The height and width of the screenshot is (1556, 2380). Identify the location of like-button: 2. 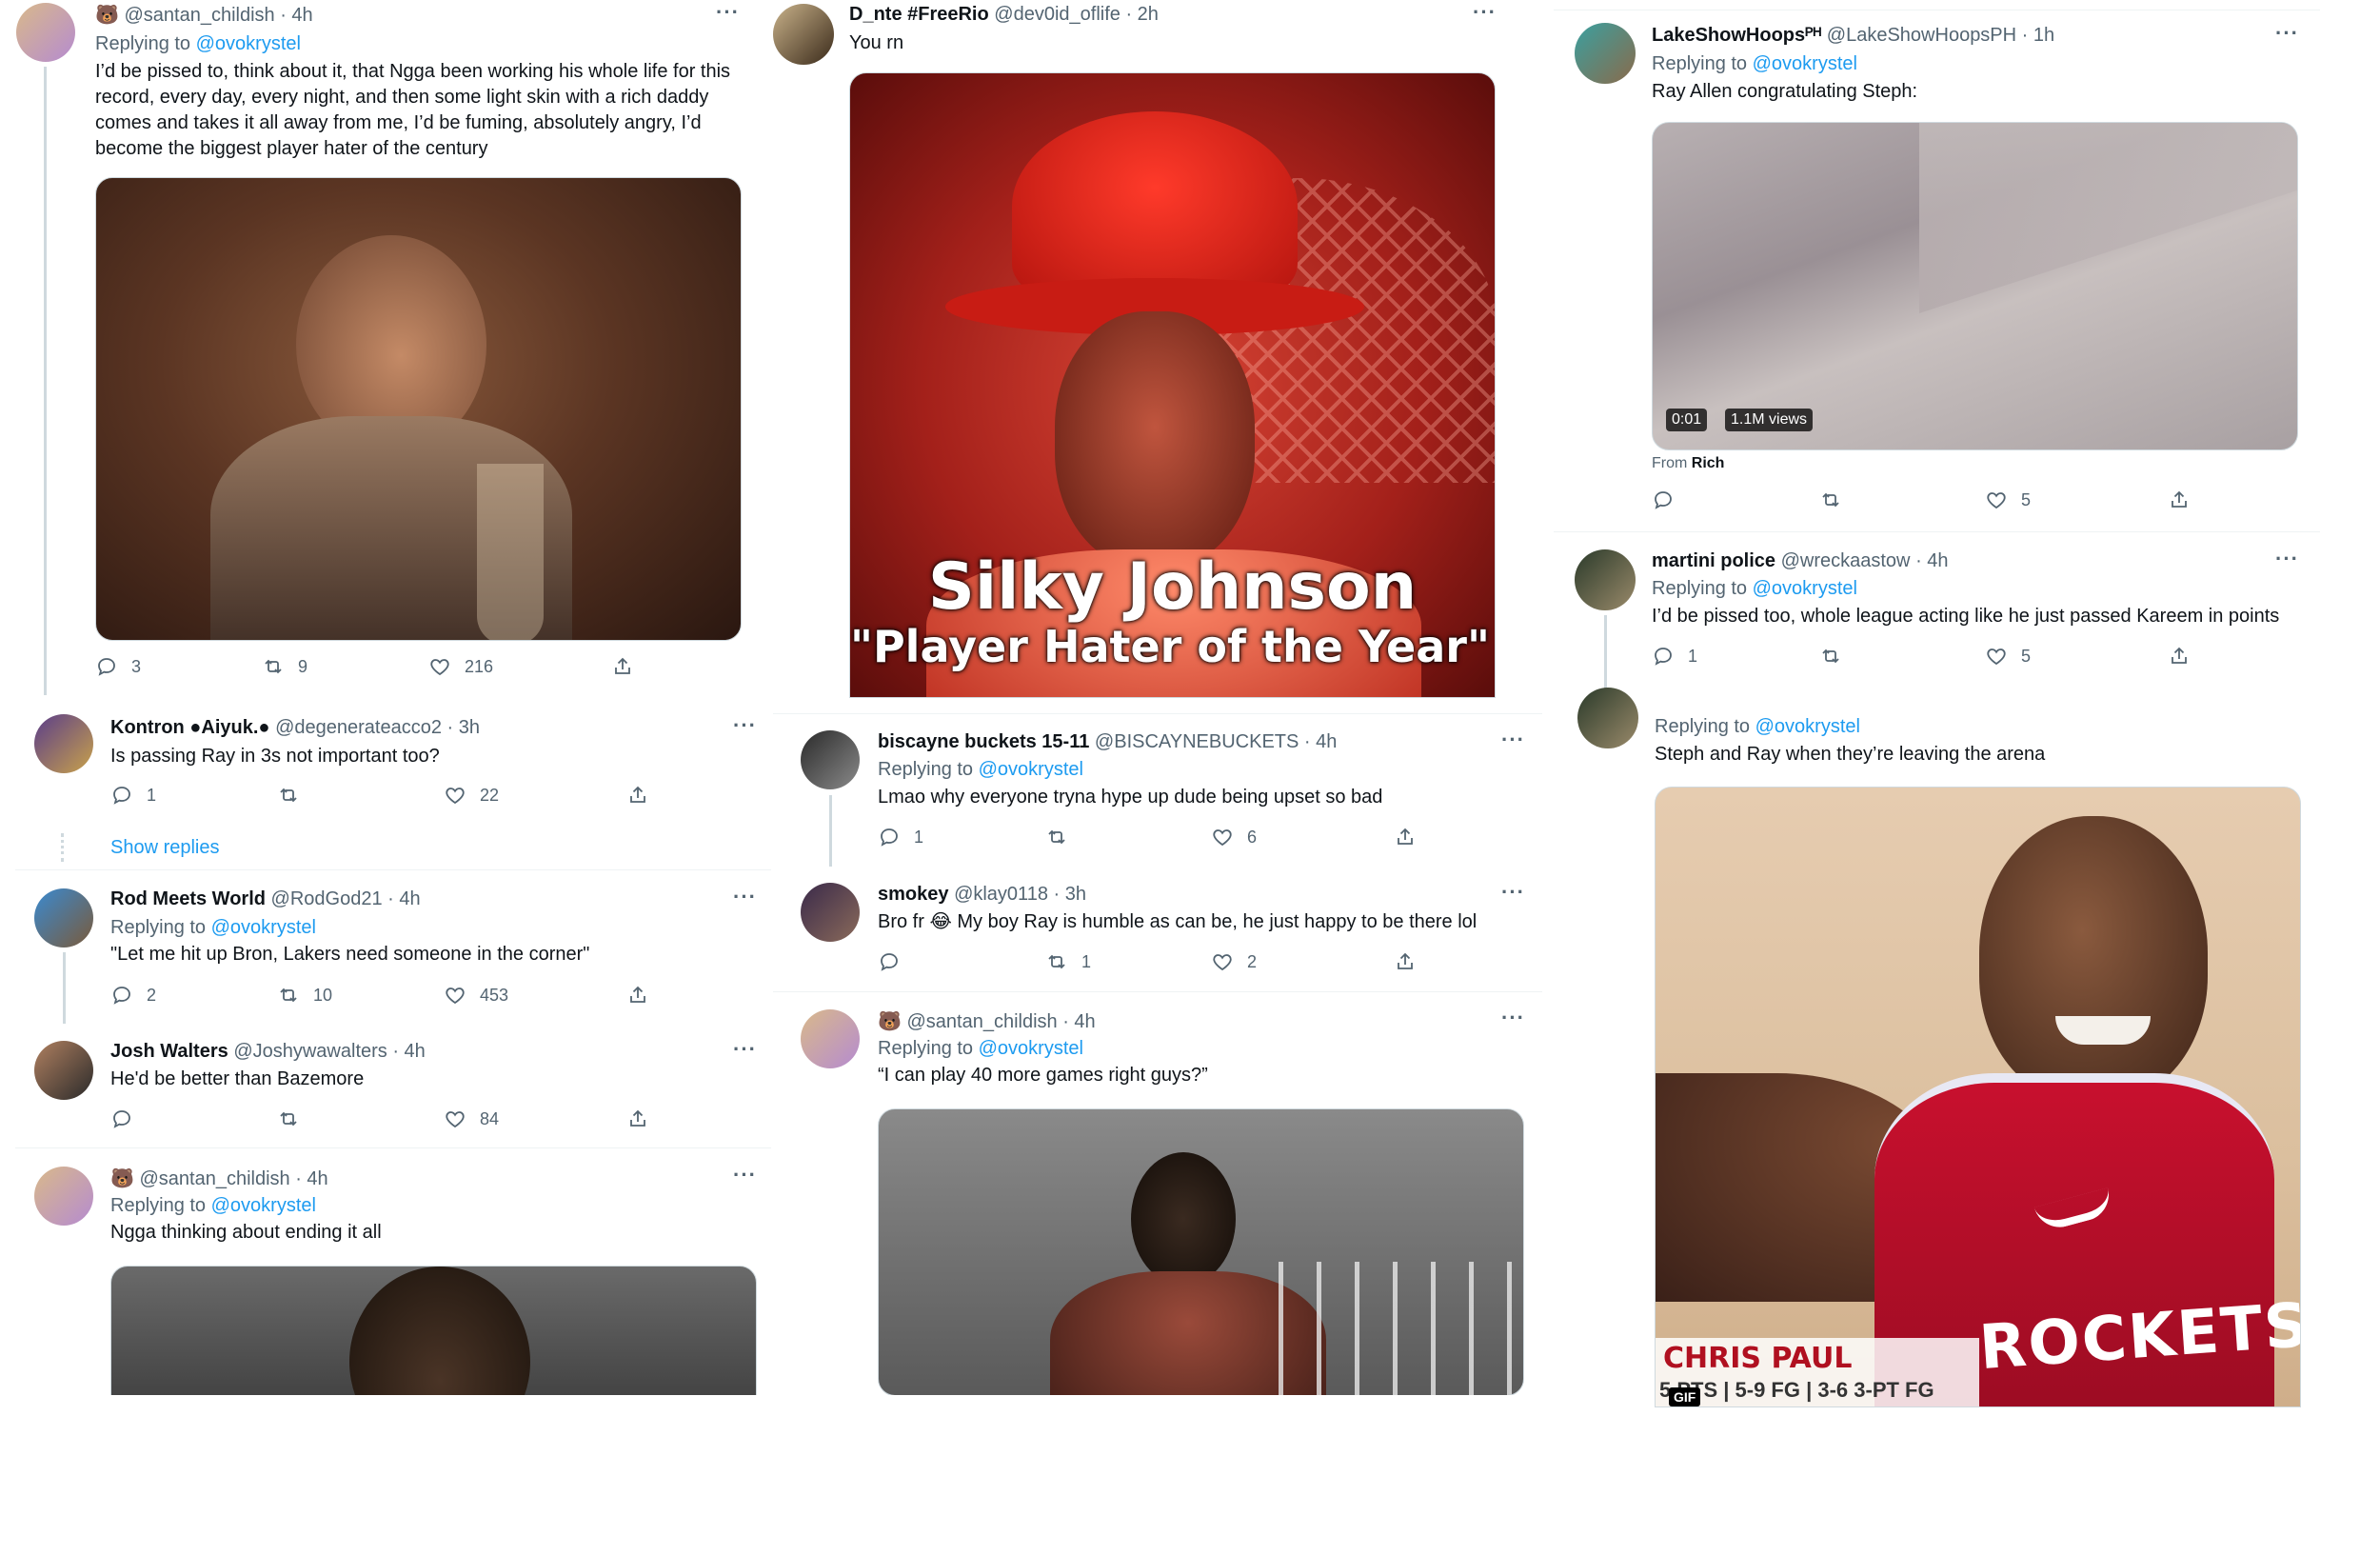
(1234, 962).